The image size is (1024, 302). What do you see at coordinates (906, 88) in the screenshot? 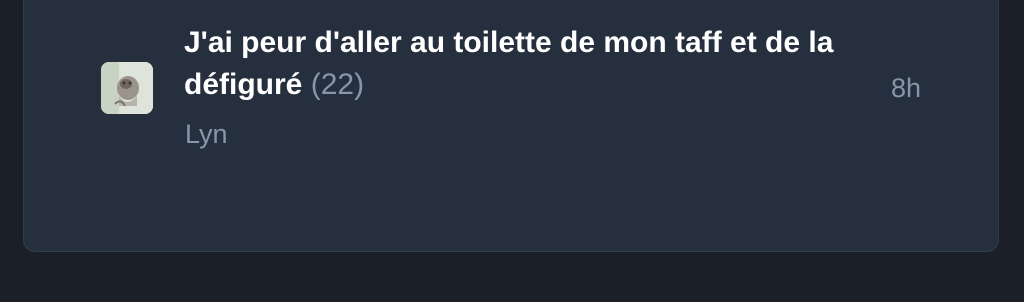
I see `topic-time: 8h` at bounding box center [906, 88].